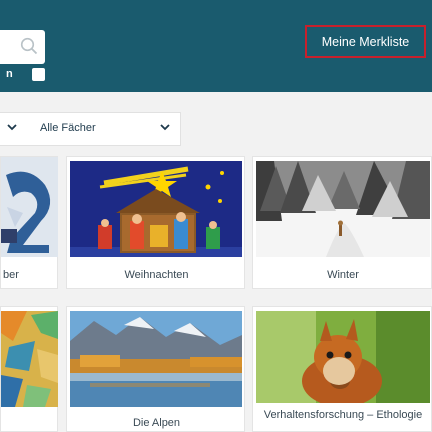  Describe the element at coordinates (9, 74) in the screenshot. I see `checkbox-label: n` at that location.